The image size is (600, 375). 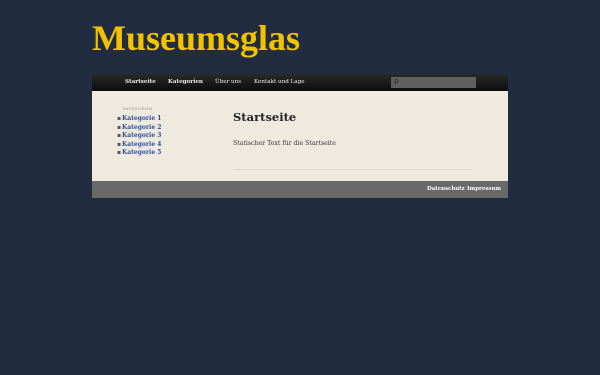 What do you see at coordinates (142, 144) in the screenshot?
I see `category-label: Kategorie 4` at bounding box center [142, 144].